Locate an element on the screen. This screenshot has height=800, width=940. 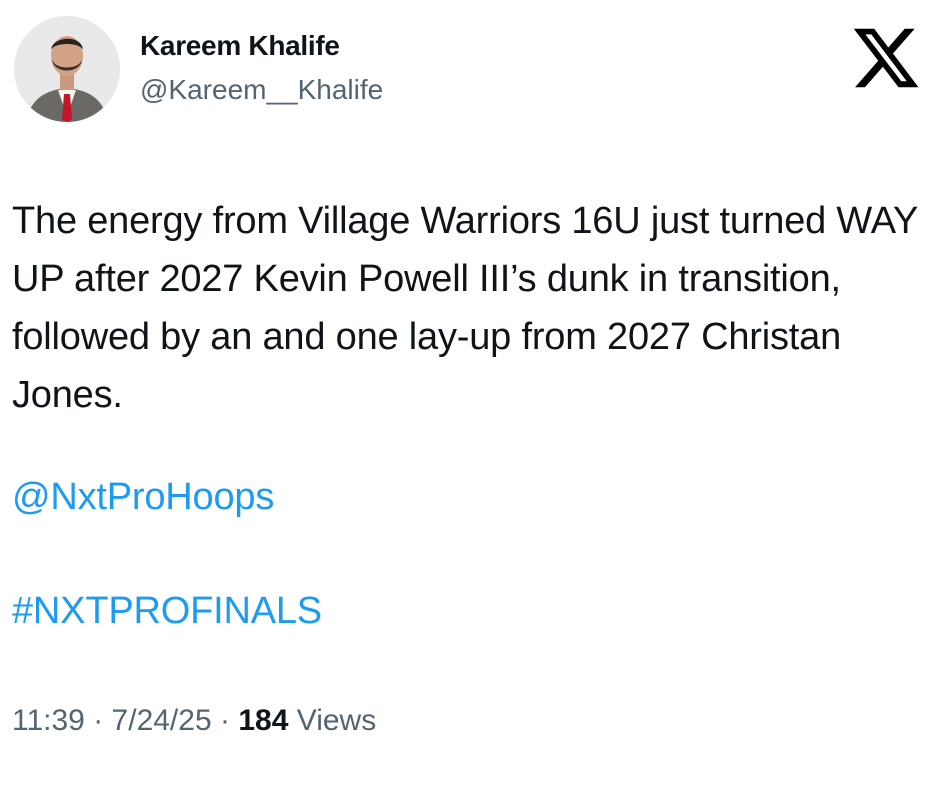
tweet-date: 7/24/25 is located at coordinates (162, 720).